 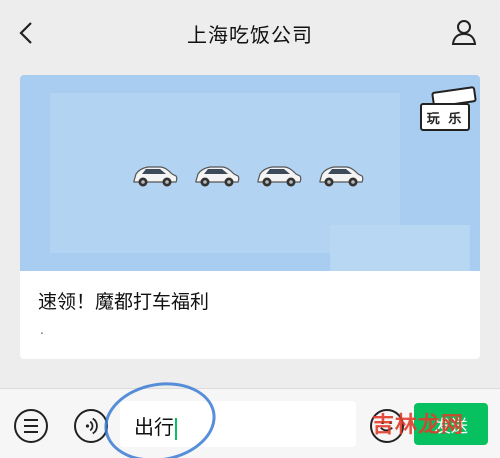 I want to click on car-row, so click(x=248, y=176).